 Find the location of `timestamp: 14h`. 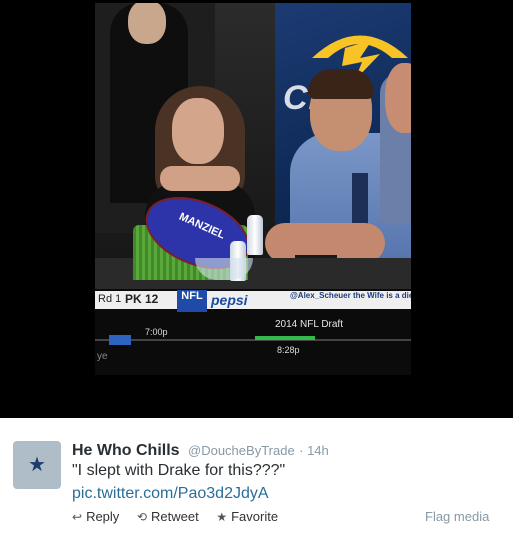

timestamp: 14h is located at coordinates (318, 450).